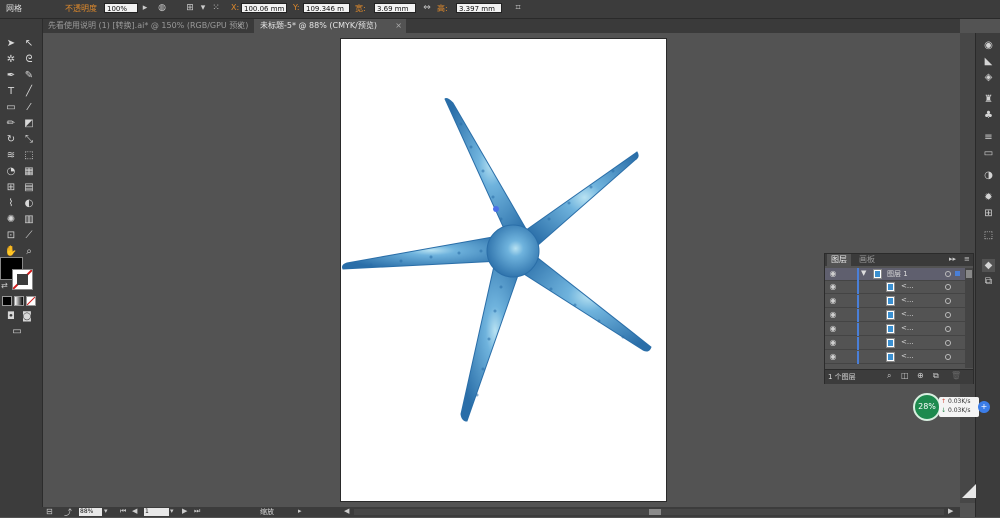 The height and width of the screenshot is (518, 1000). What do you see at coordinates (984, 407) in the screenshot?
I see `expand-plus-icon: +` at bounding box center [984, 407].